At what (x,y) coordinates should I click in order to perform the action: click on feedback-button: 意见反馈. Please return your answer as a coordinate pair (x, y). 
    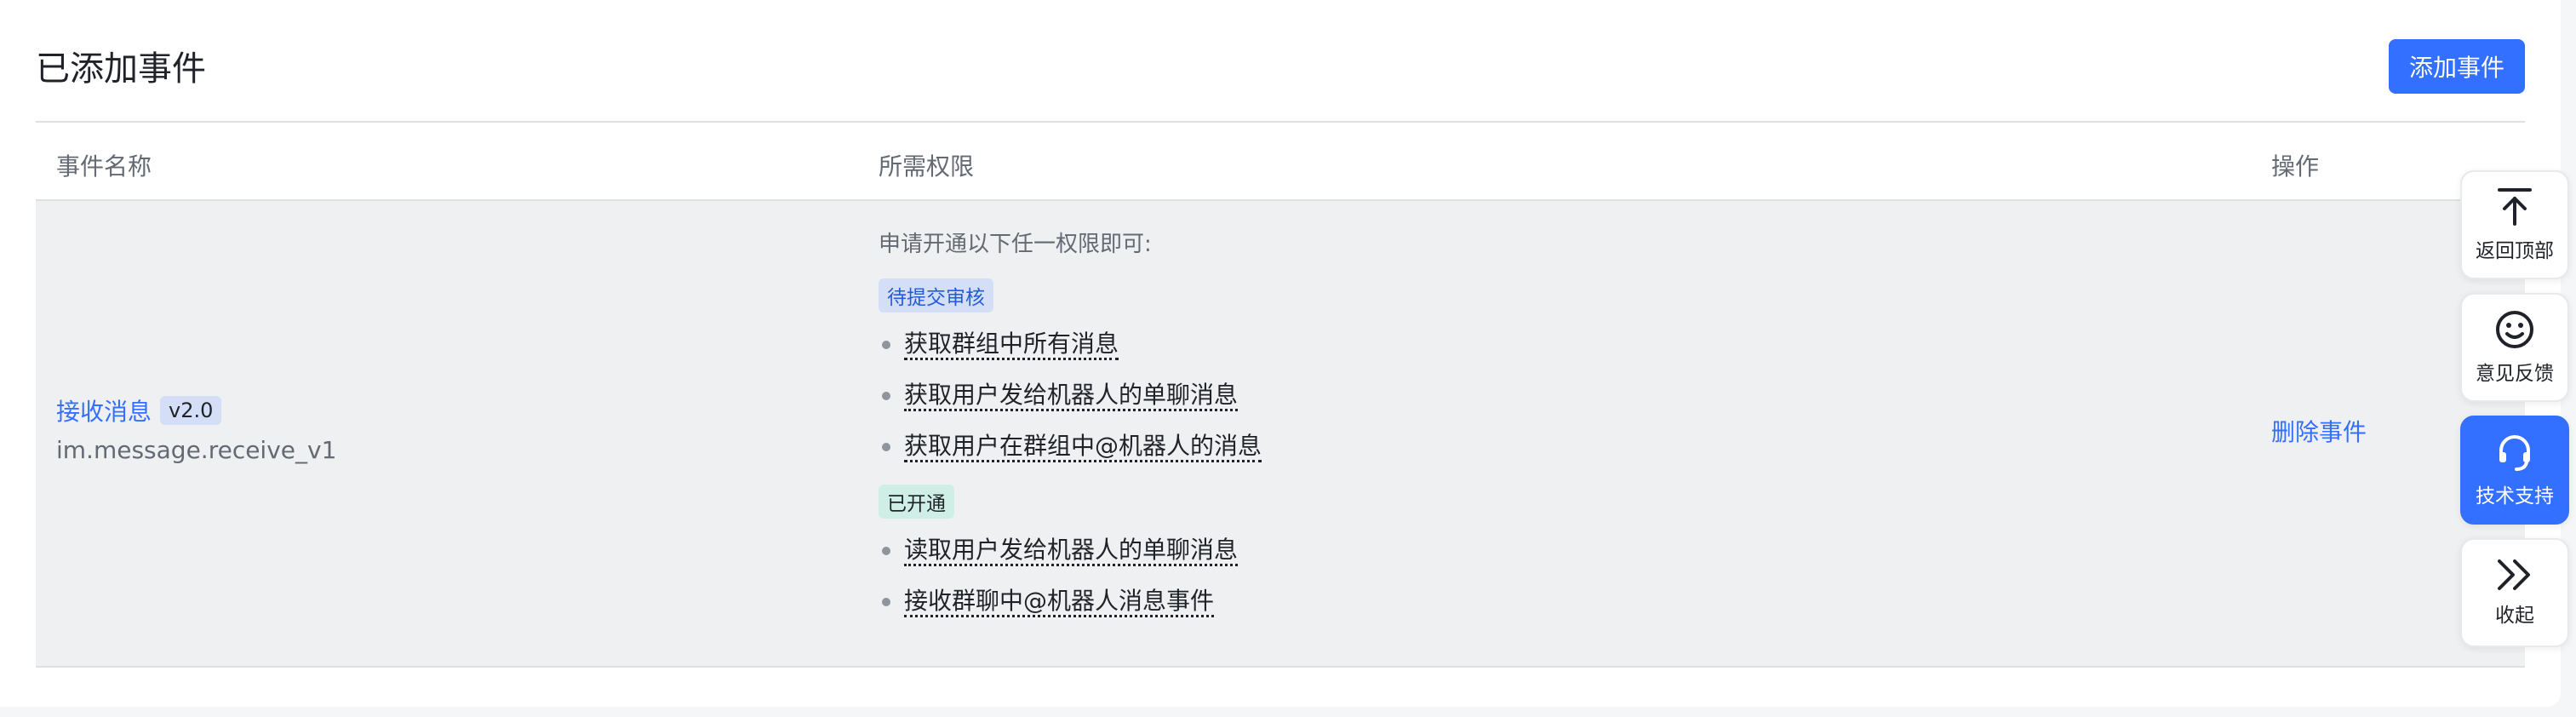
    Looking at the image, I should click on (2514, 347).